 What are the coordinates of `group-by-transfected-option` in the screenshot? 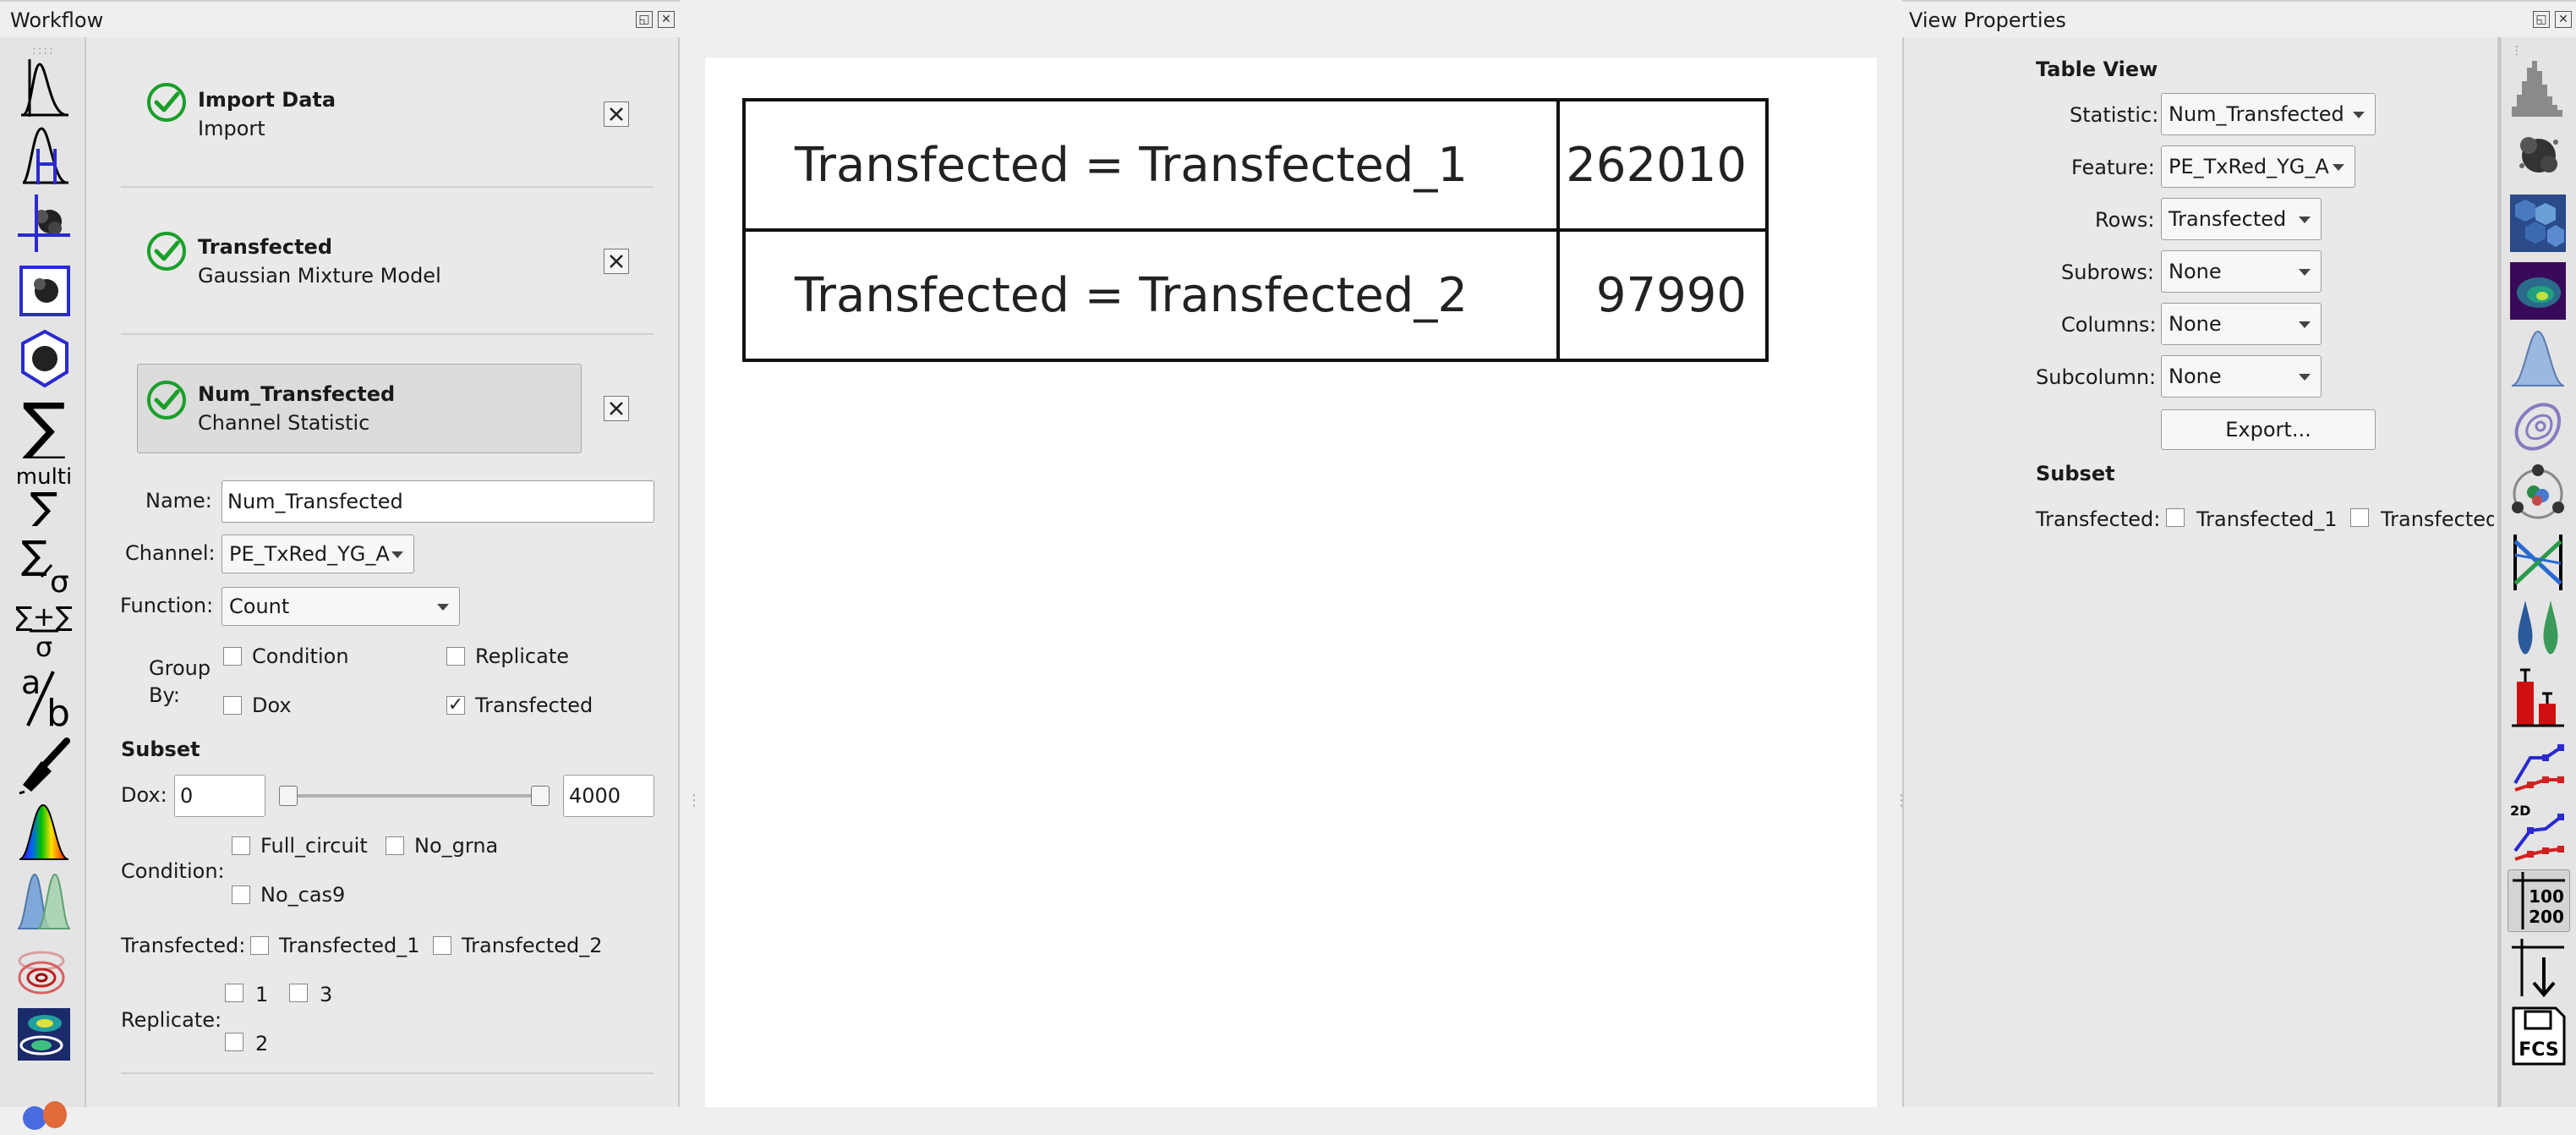 It's located at (455, 705).